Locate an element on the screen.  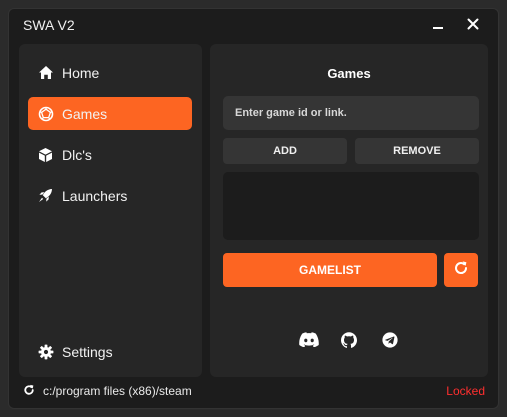
discord-link is located at coordinates (309, 342).